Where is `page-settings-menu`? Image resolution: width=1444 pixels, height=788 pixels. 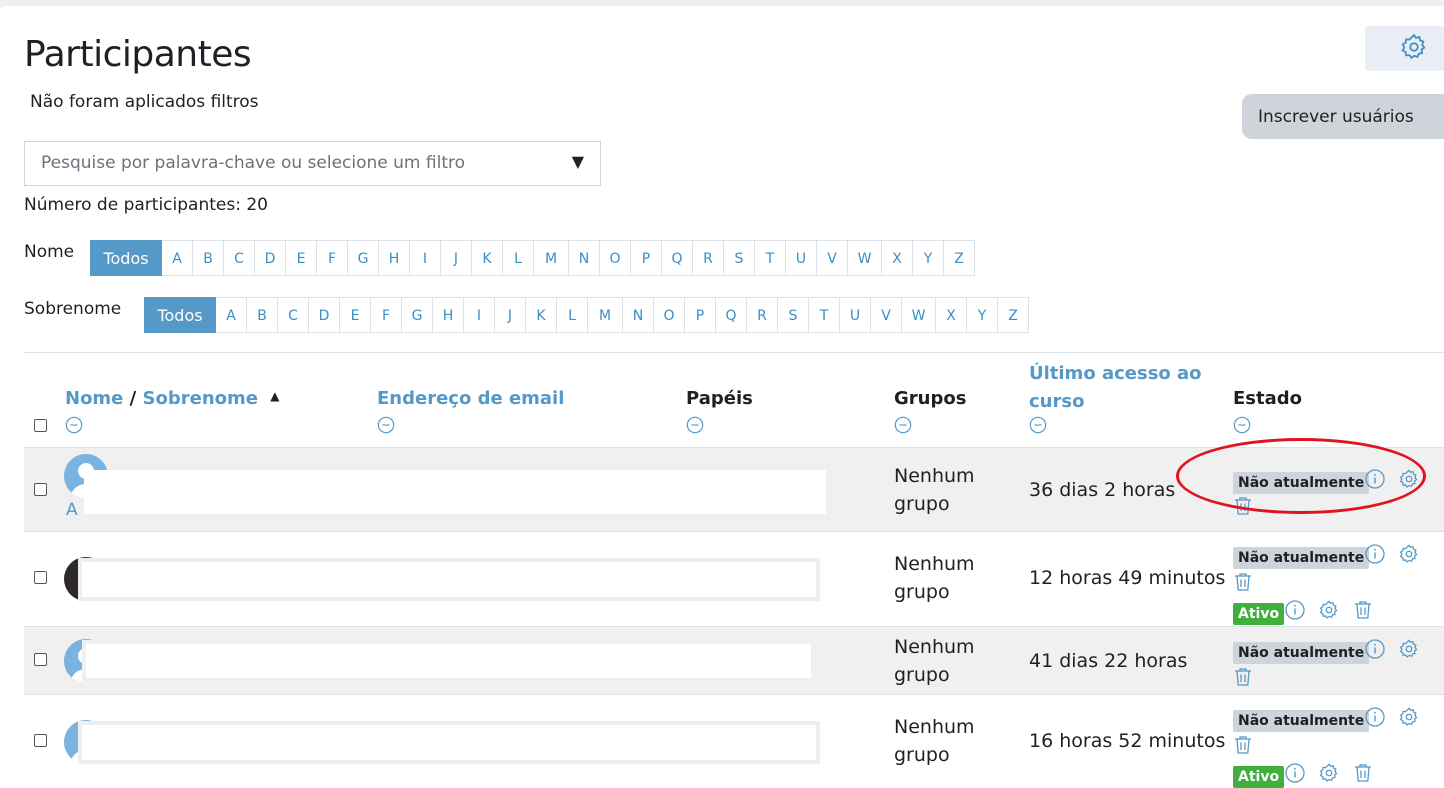 page-settings-menu is located at coordinates (1404, 48).